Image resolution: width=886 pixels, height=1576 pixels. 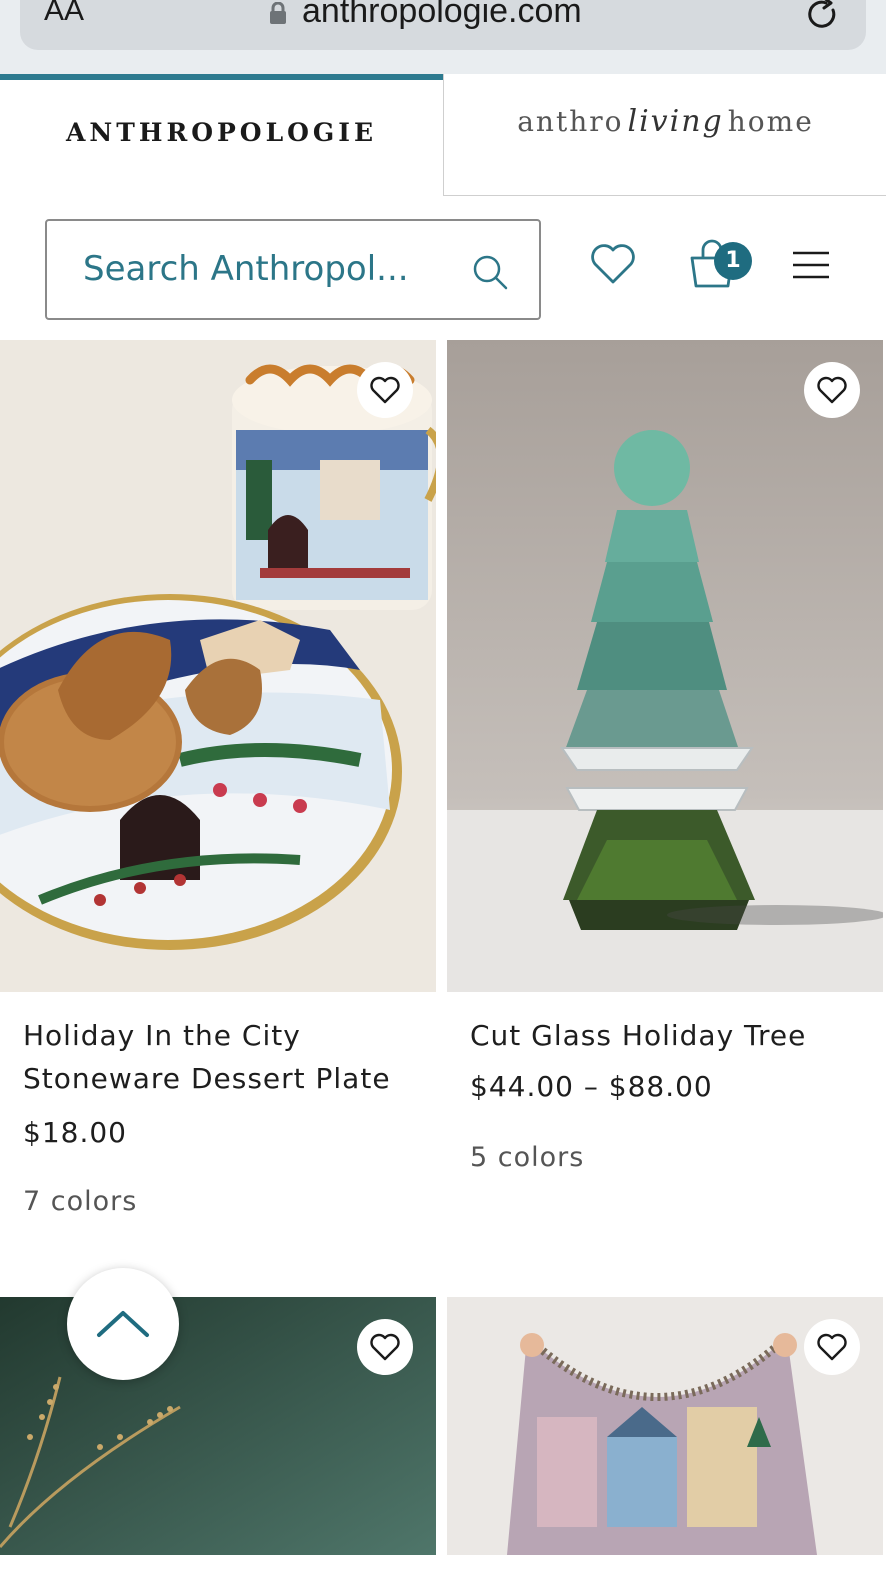 I want to click on bag-count-badge: 1, so click(x=733, y=261).